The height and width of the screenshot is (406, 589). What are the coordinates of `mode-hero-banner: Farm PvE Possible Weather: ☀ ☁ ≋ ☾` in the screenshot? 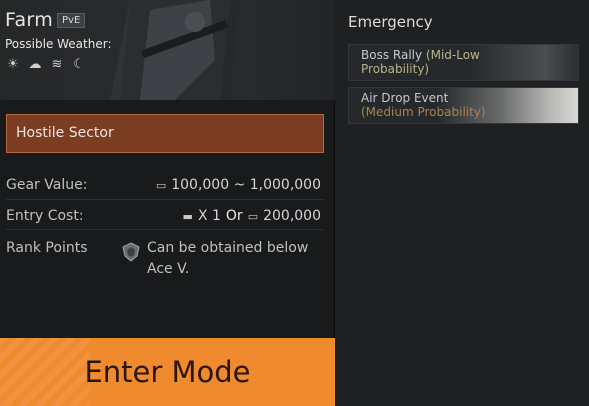 It's located at (167, 50).